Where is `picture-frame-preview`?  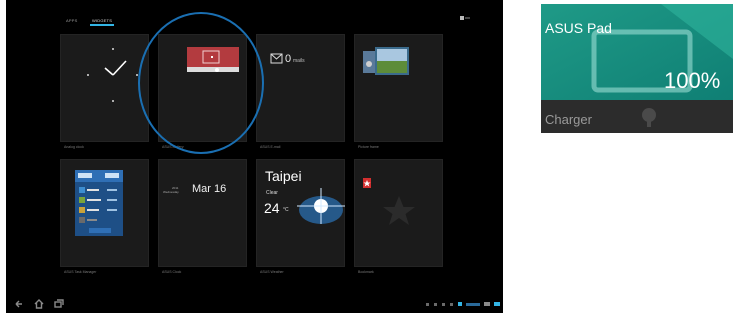
picture-frame-preview is located at coordinates (386, 61).